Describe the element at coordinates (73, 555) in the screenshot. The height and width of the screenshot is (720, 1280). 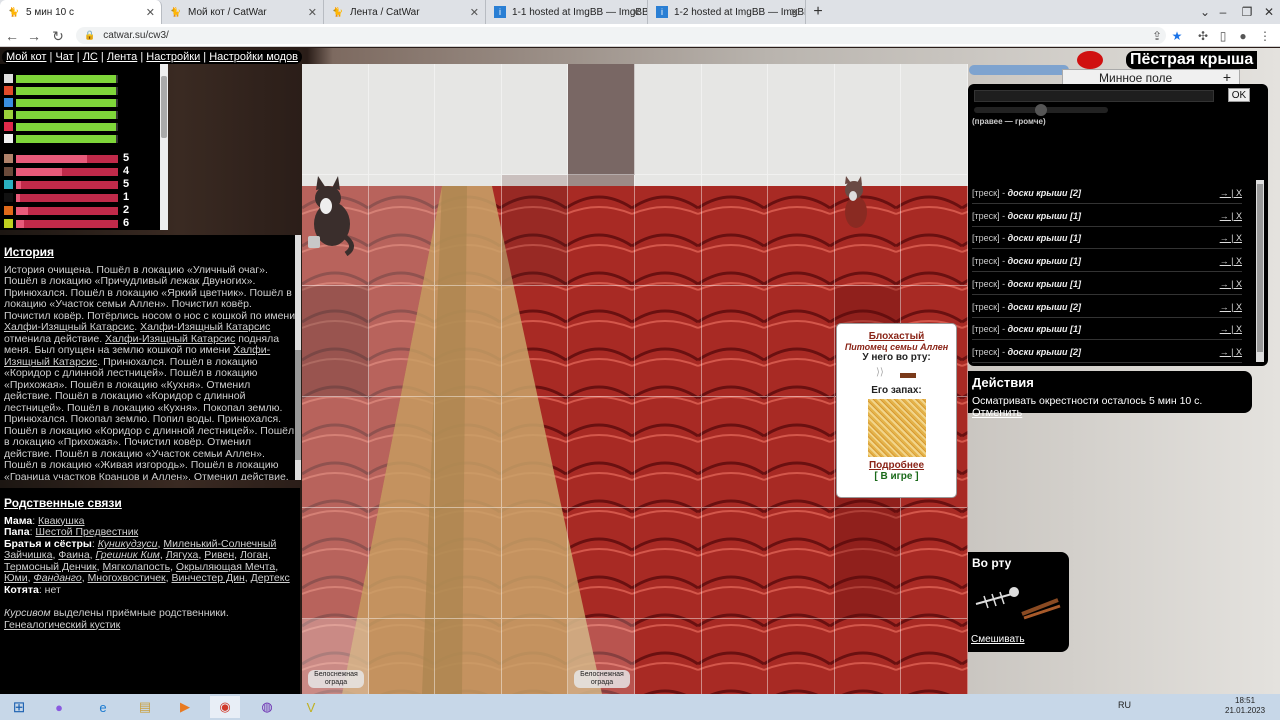
I see `sibling-link: Фаина` at that location.